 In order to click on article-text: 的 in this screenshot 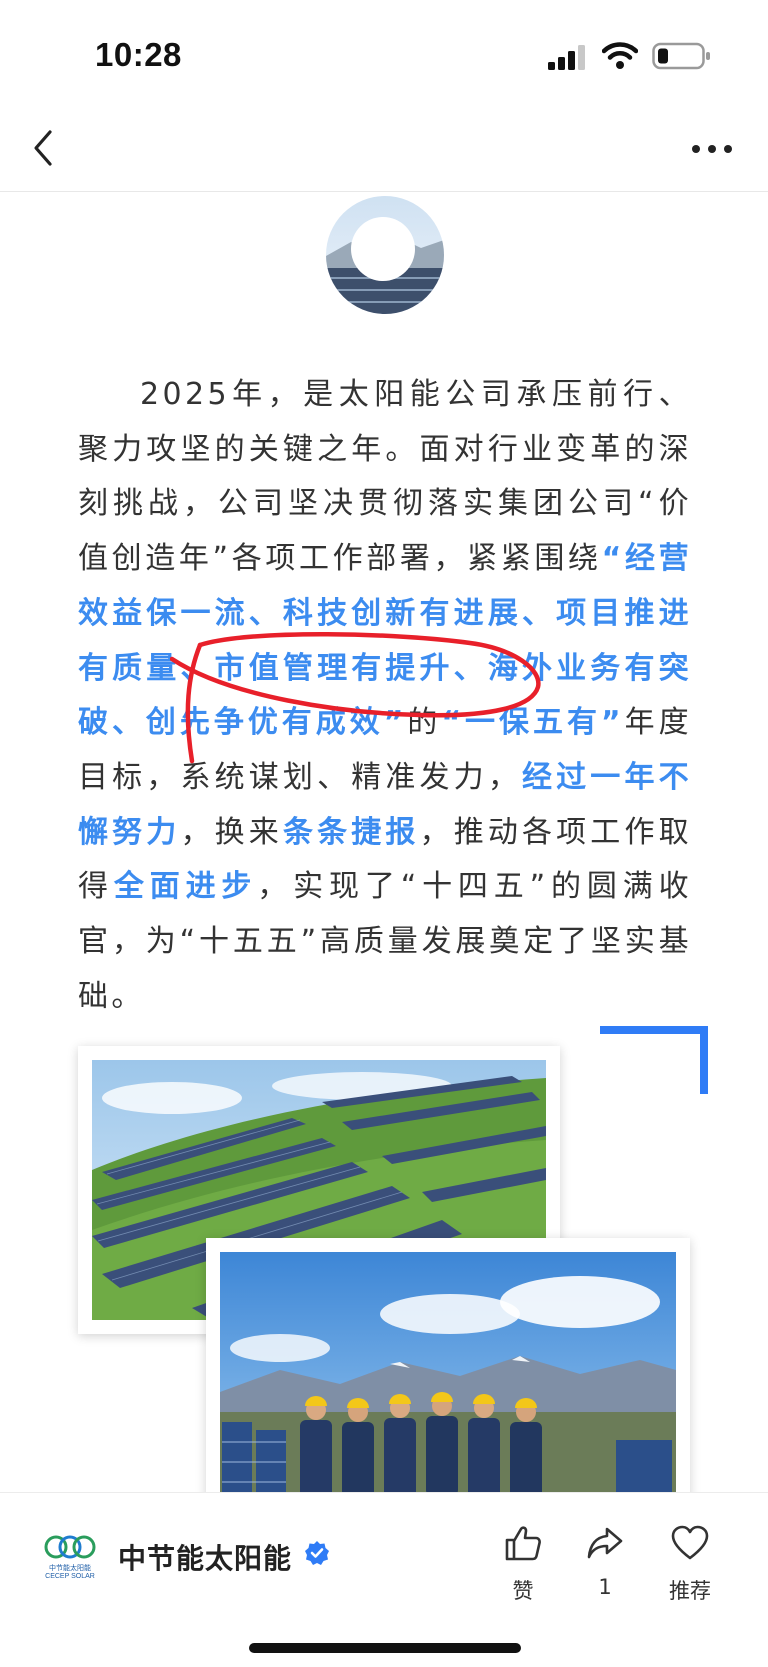, I will do `click(424, 723)`.